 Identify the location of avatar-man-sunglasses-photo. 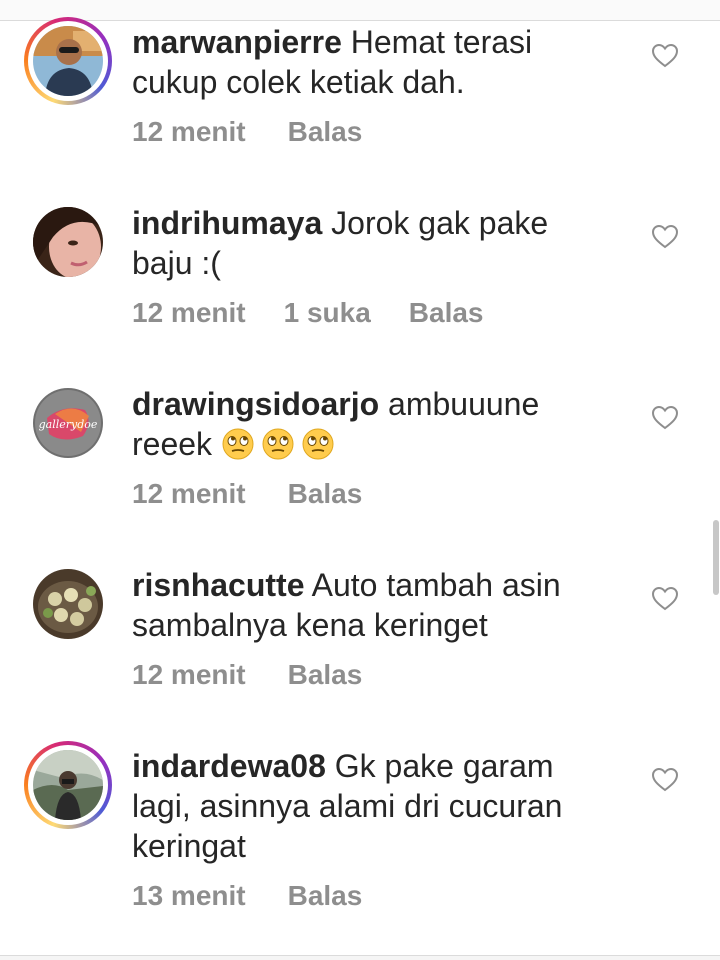
(68, 61).